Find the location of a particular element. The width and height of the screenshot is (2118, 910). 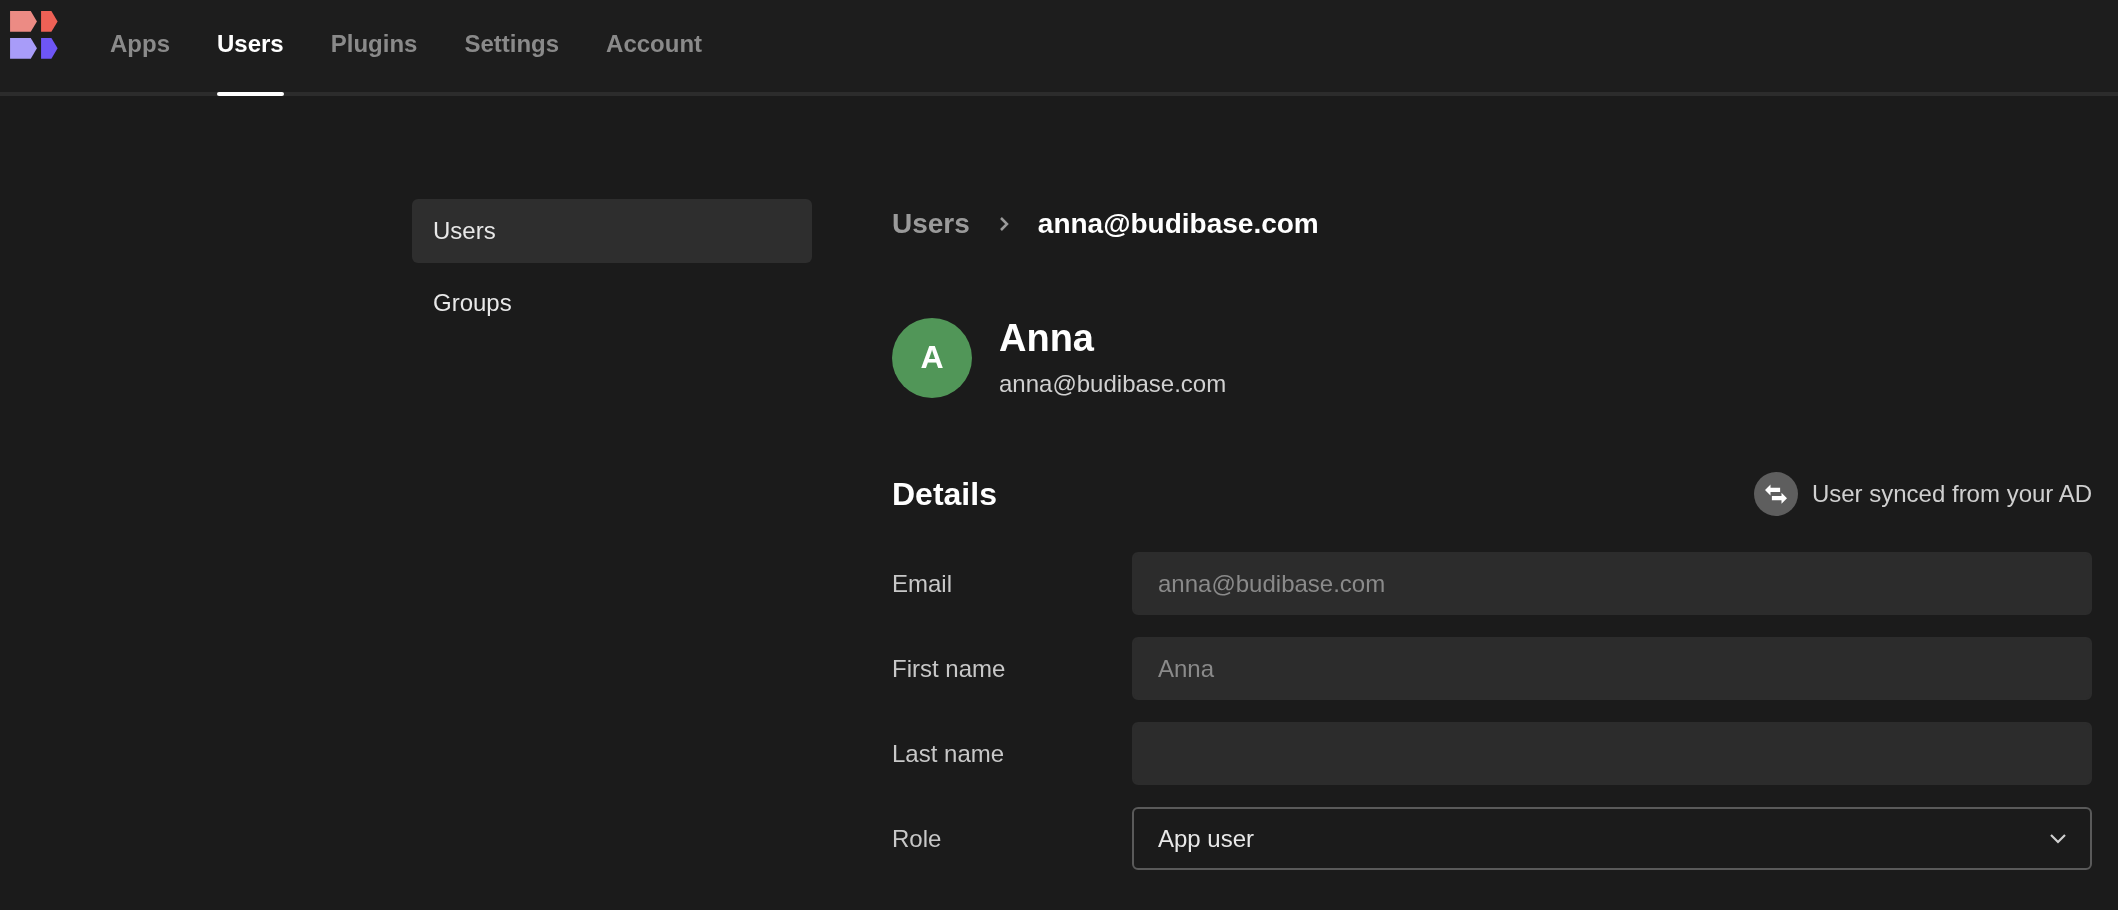

field-label: Role is located at coordinates (917, 838).